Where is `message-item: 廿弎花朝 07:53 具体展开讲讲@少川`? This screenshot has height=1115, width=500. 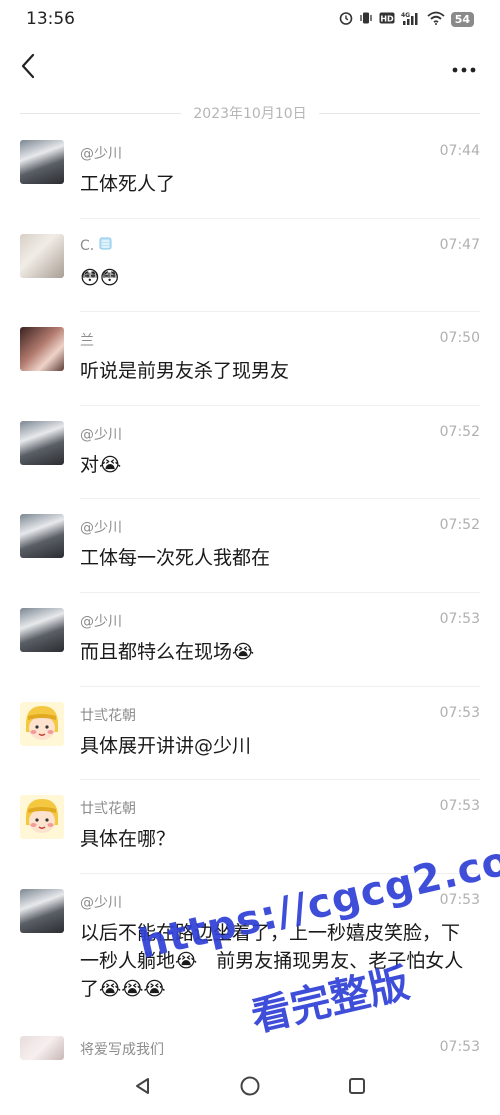
message-item: 廿弎花朝 07:53 具体展开讲讲@少川 is located at coordinates (250, 734).